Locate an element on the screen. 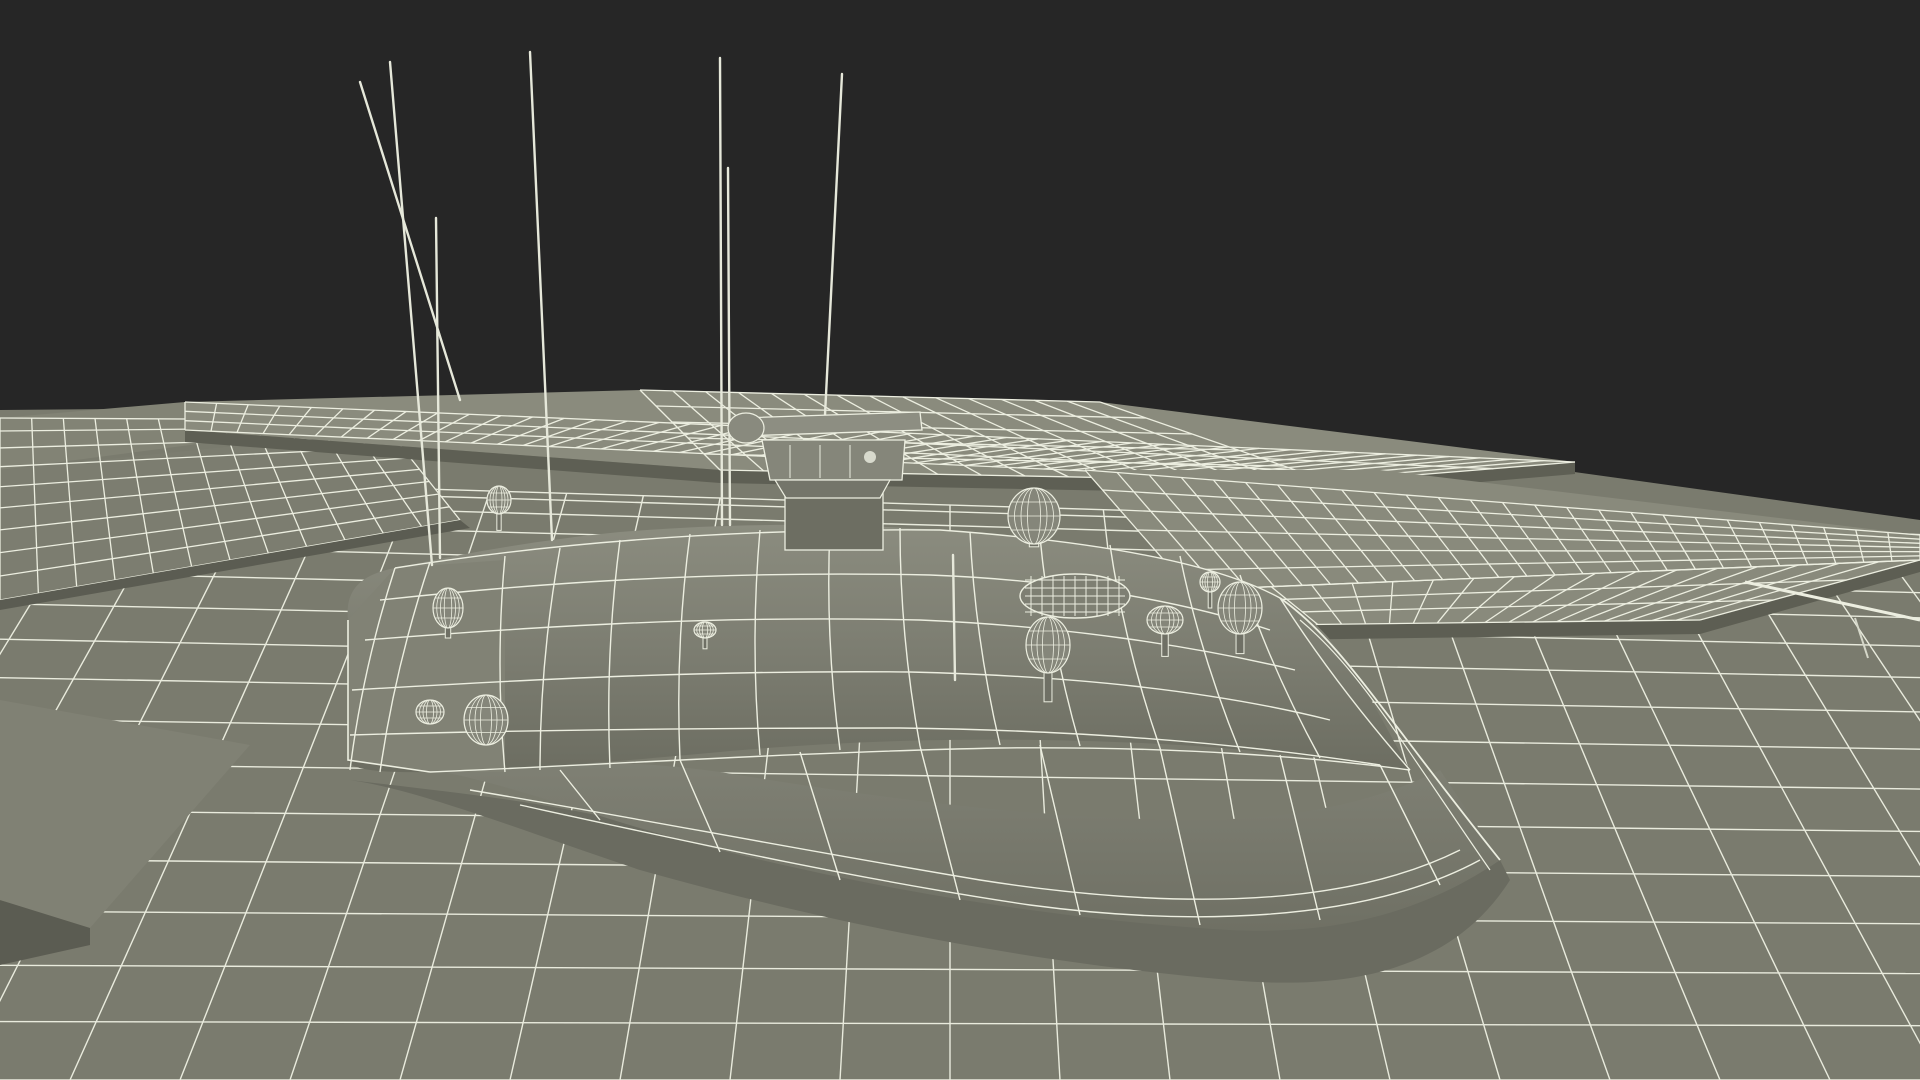 The width and height of the screenshot is (1920, 1080). deck-hatch is located at coordinates (1075, 596).